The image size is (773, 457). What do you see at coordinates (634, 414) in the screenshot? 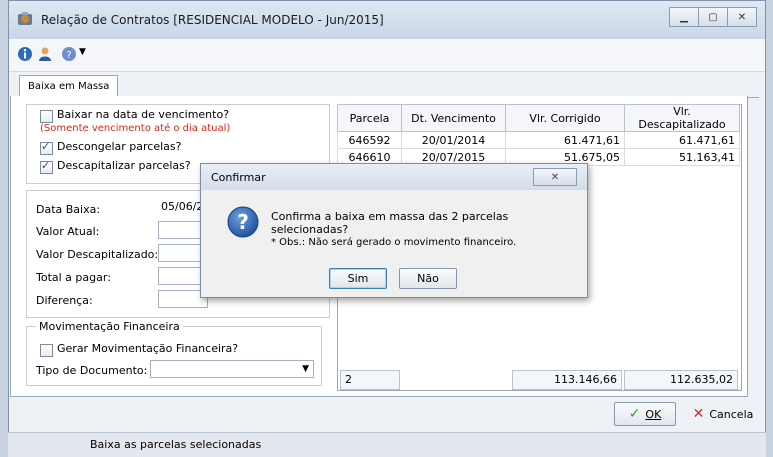
I see `check-icon: ✓` at bounding box center [634, 414].